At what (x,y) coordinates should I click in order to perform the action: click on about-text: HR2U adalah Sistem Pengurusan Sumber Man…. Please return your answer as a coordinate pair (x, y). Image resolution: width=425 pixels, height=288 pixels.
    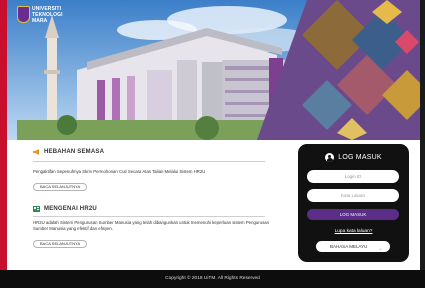
    Looking at the image, I should click on (151, 225).